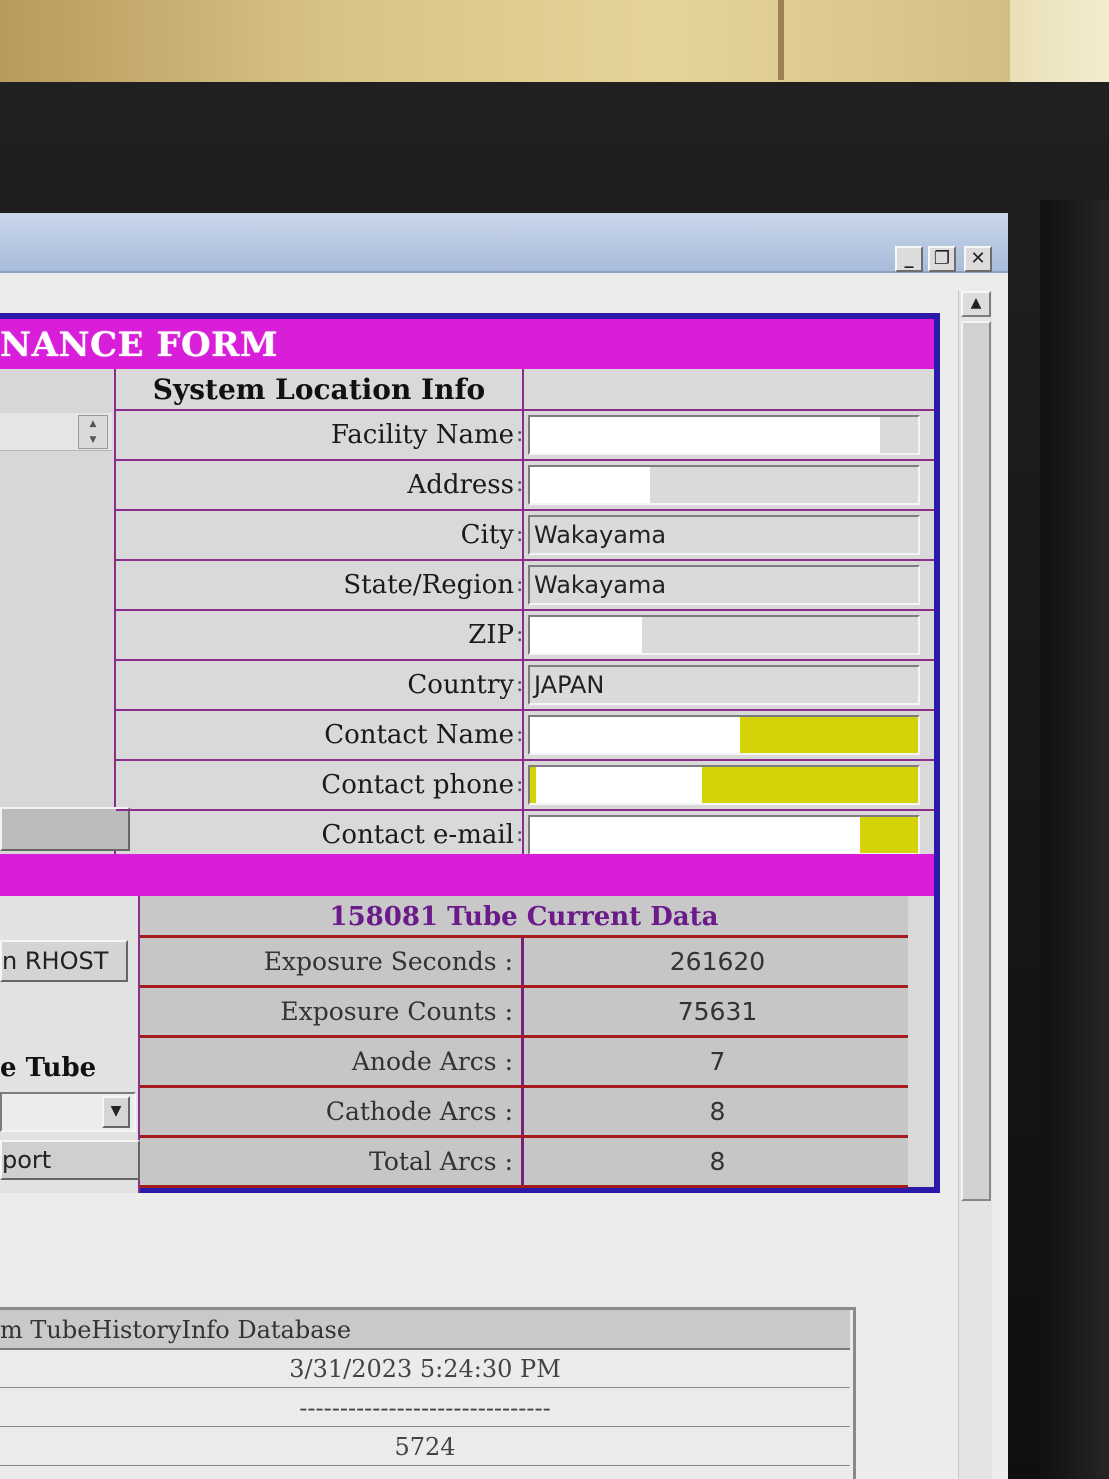 This screenshot has width=1109, height=1479. What do you see at coordinates (724, 535) in the screenshot?
I see `city-input: Wakayama` at bounding box center [724, 535].